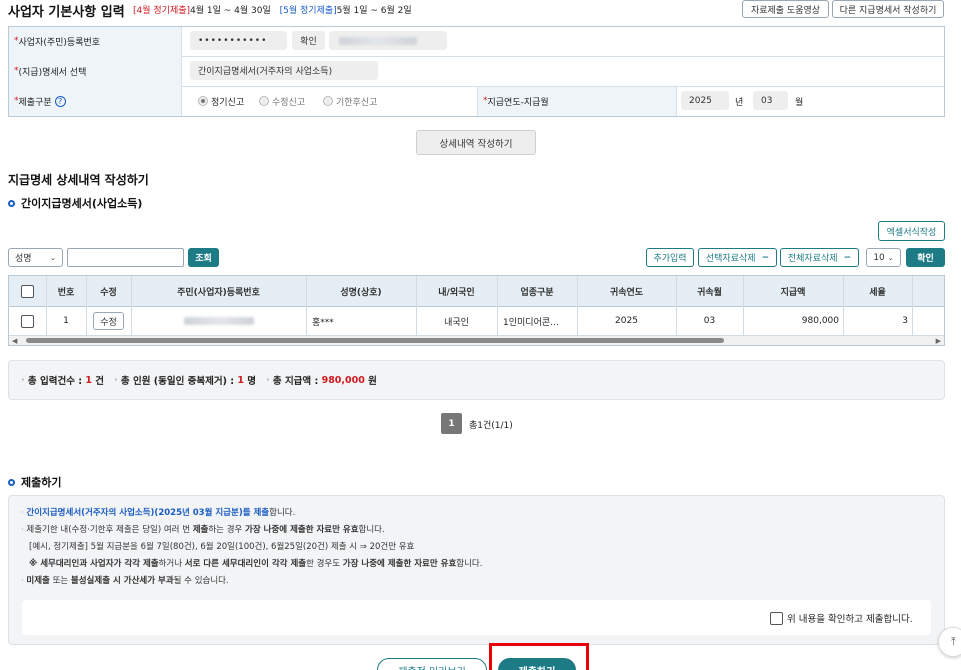 This screenshot has width=961, height=670. Describe the element at coordinates (264, 101) in the screenshot. I see `radio-amend-dot` at that location.